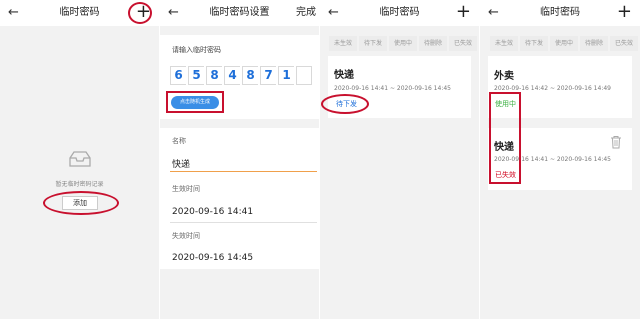 The height and width of the screenshot is (319, 640). Describe the element at coordinates (232, 75) in the screenshot. I see `digit-4: 4` at that location.